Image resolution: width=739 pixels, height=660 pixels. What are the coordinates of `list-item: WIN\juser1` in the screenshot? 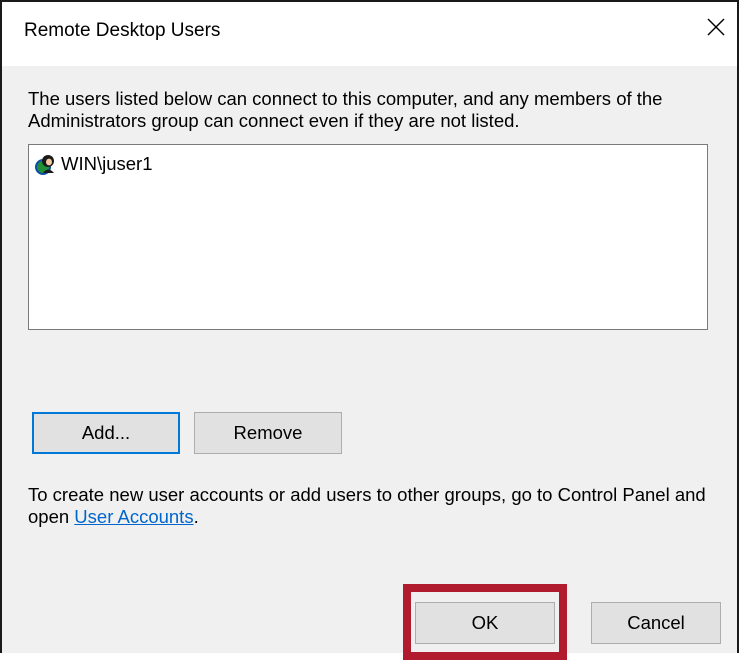 It's located at (94, 164).